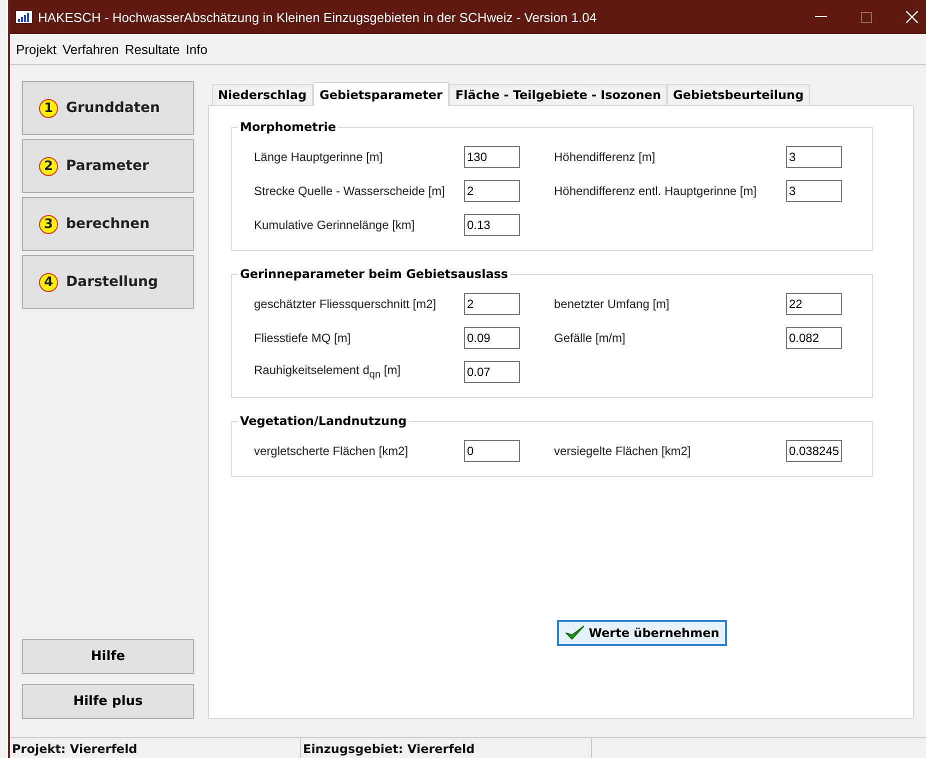 The width and height of the screenshot is (926, 758). I want to click on field-label: Gefälle [m/m], so click(590, 338).